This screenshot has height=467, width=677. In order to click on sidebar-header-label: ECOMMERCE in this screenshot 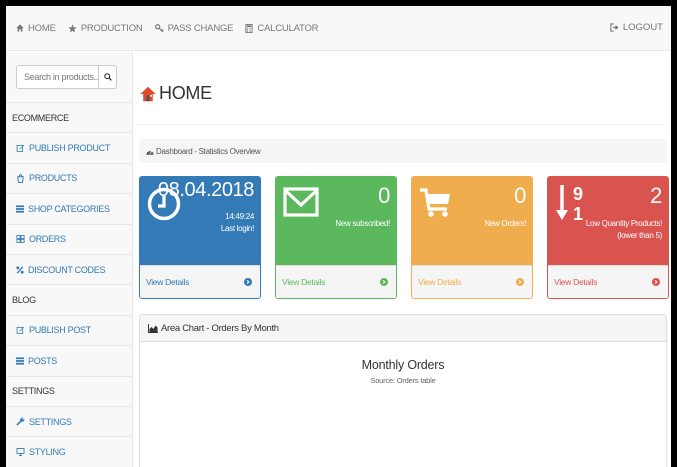, I will do `click(40, 117)`.